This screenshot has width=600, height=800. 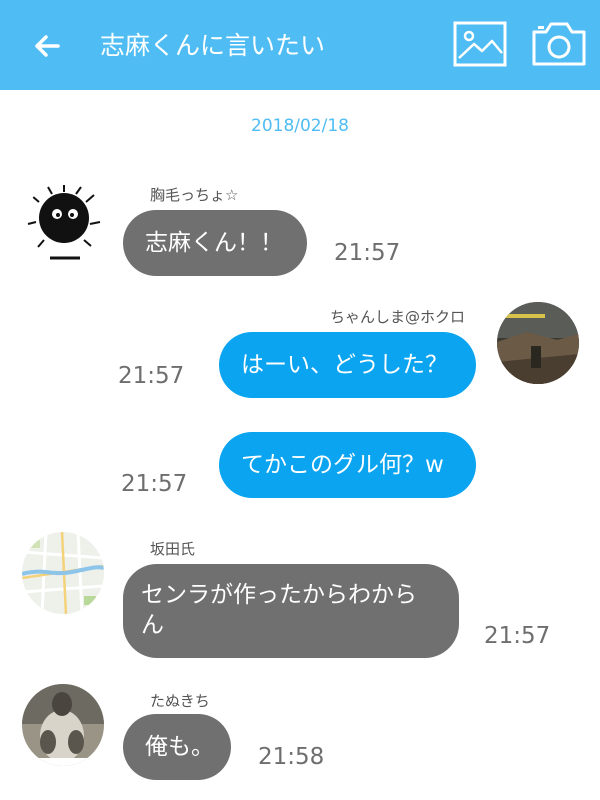 What do you see at coordinates (291, 757) in the screenshot?
I see `message-time: 21:58` at bounding box center [291, 757].